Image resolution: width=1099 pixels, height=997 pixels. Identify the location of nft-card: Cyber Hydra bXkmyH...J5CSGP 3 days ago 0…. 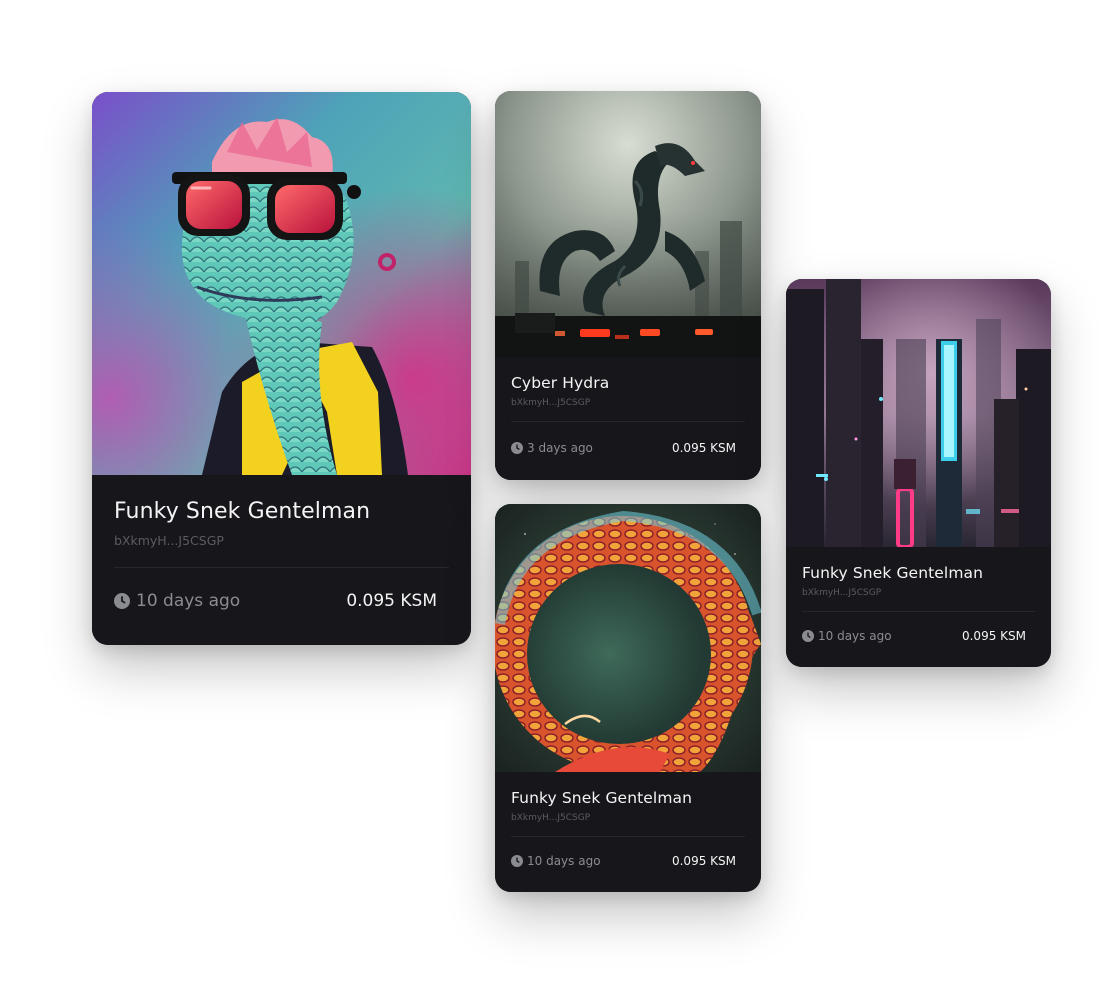
(628, 285).